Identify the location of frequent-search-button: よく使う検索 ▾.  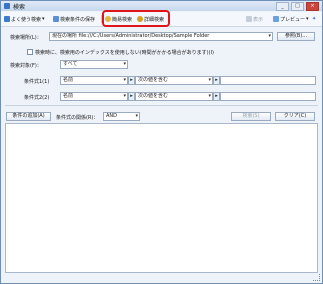
(24, 19).